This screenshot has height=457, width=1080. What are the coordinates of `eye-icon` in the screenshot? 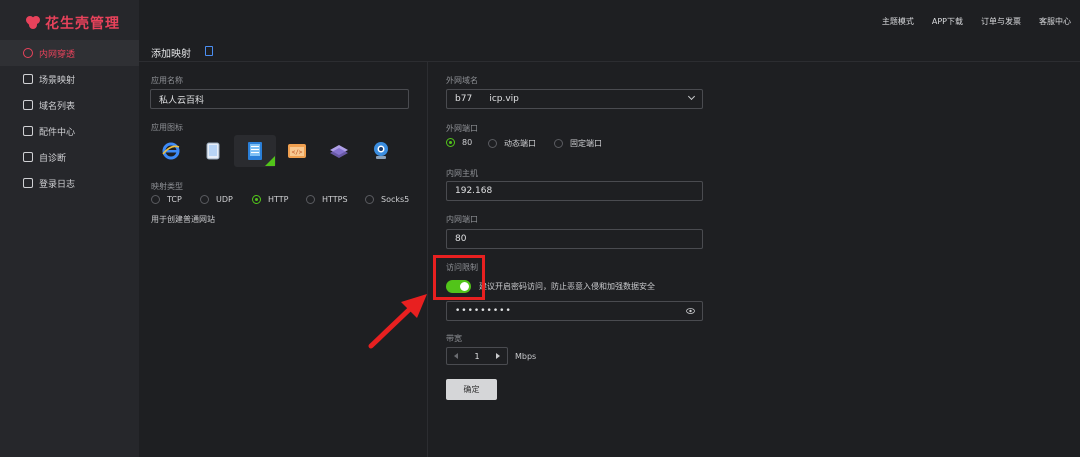 It's located at (690, 311).